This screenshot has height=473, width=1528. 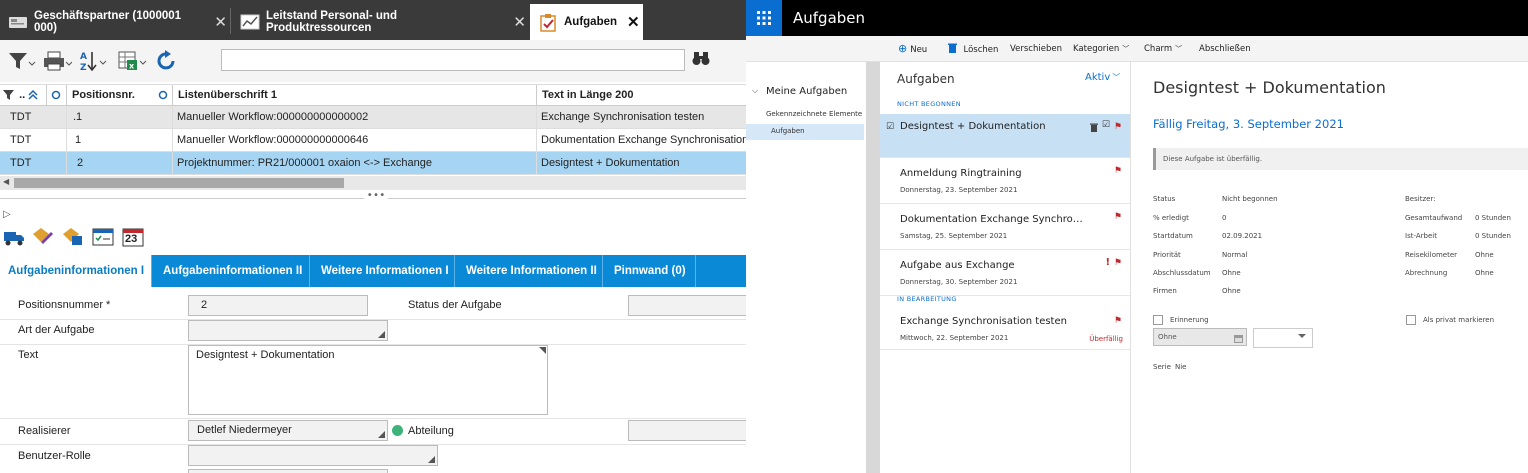 What do you see at coordinates (649, 271) in the screenshot?
I see `tab-pinnwand: Pinnwand (0)` at bounding box center [649, 271].